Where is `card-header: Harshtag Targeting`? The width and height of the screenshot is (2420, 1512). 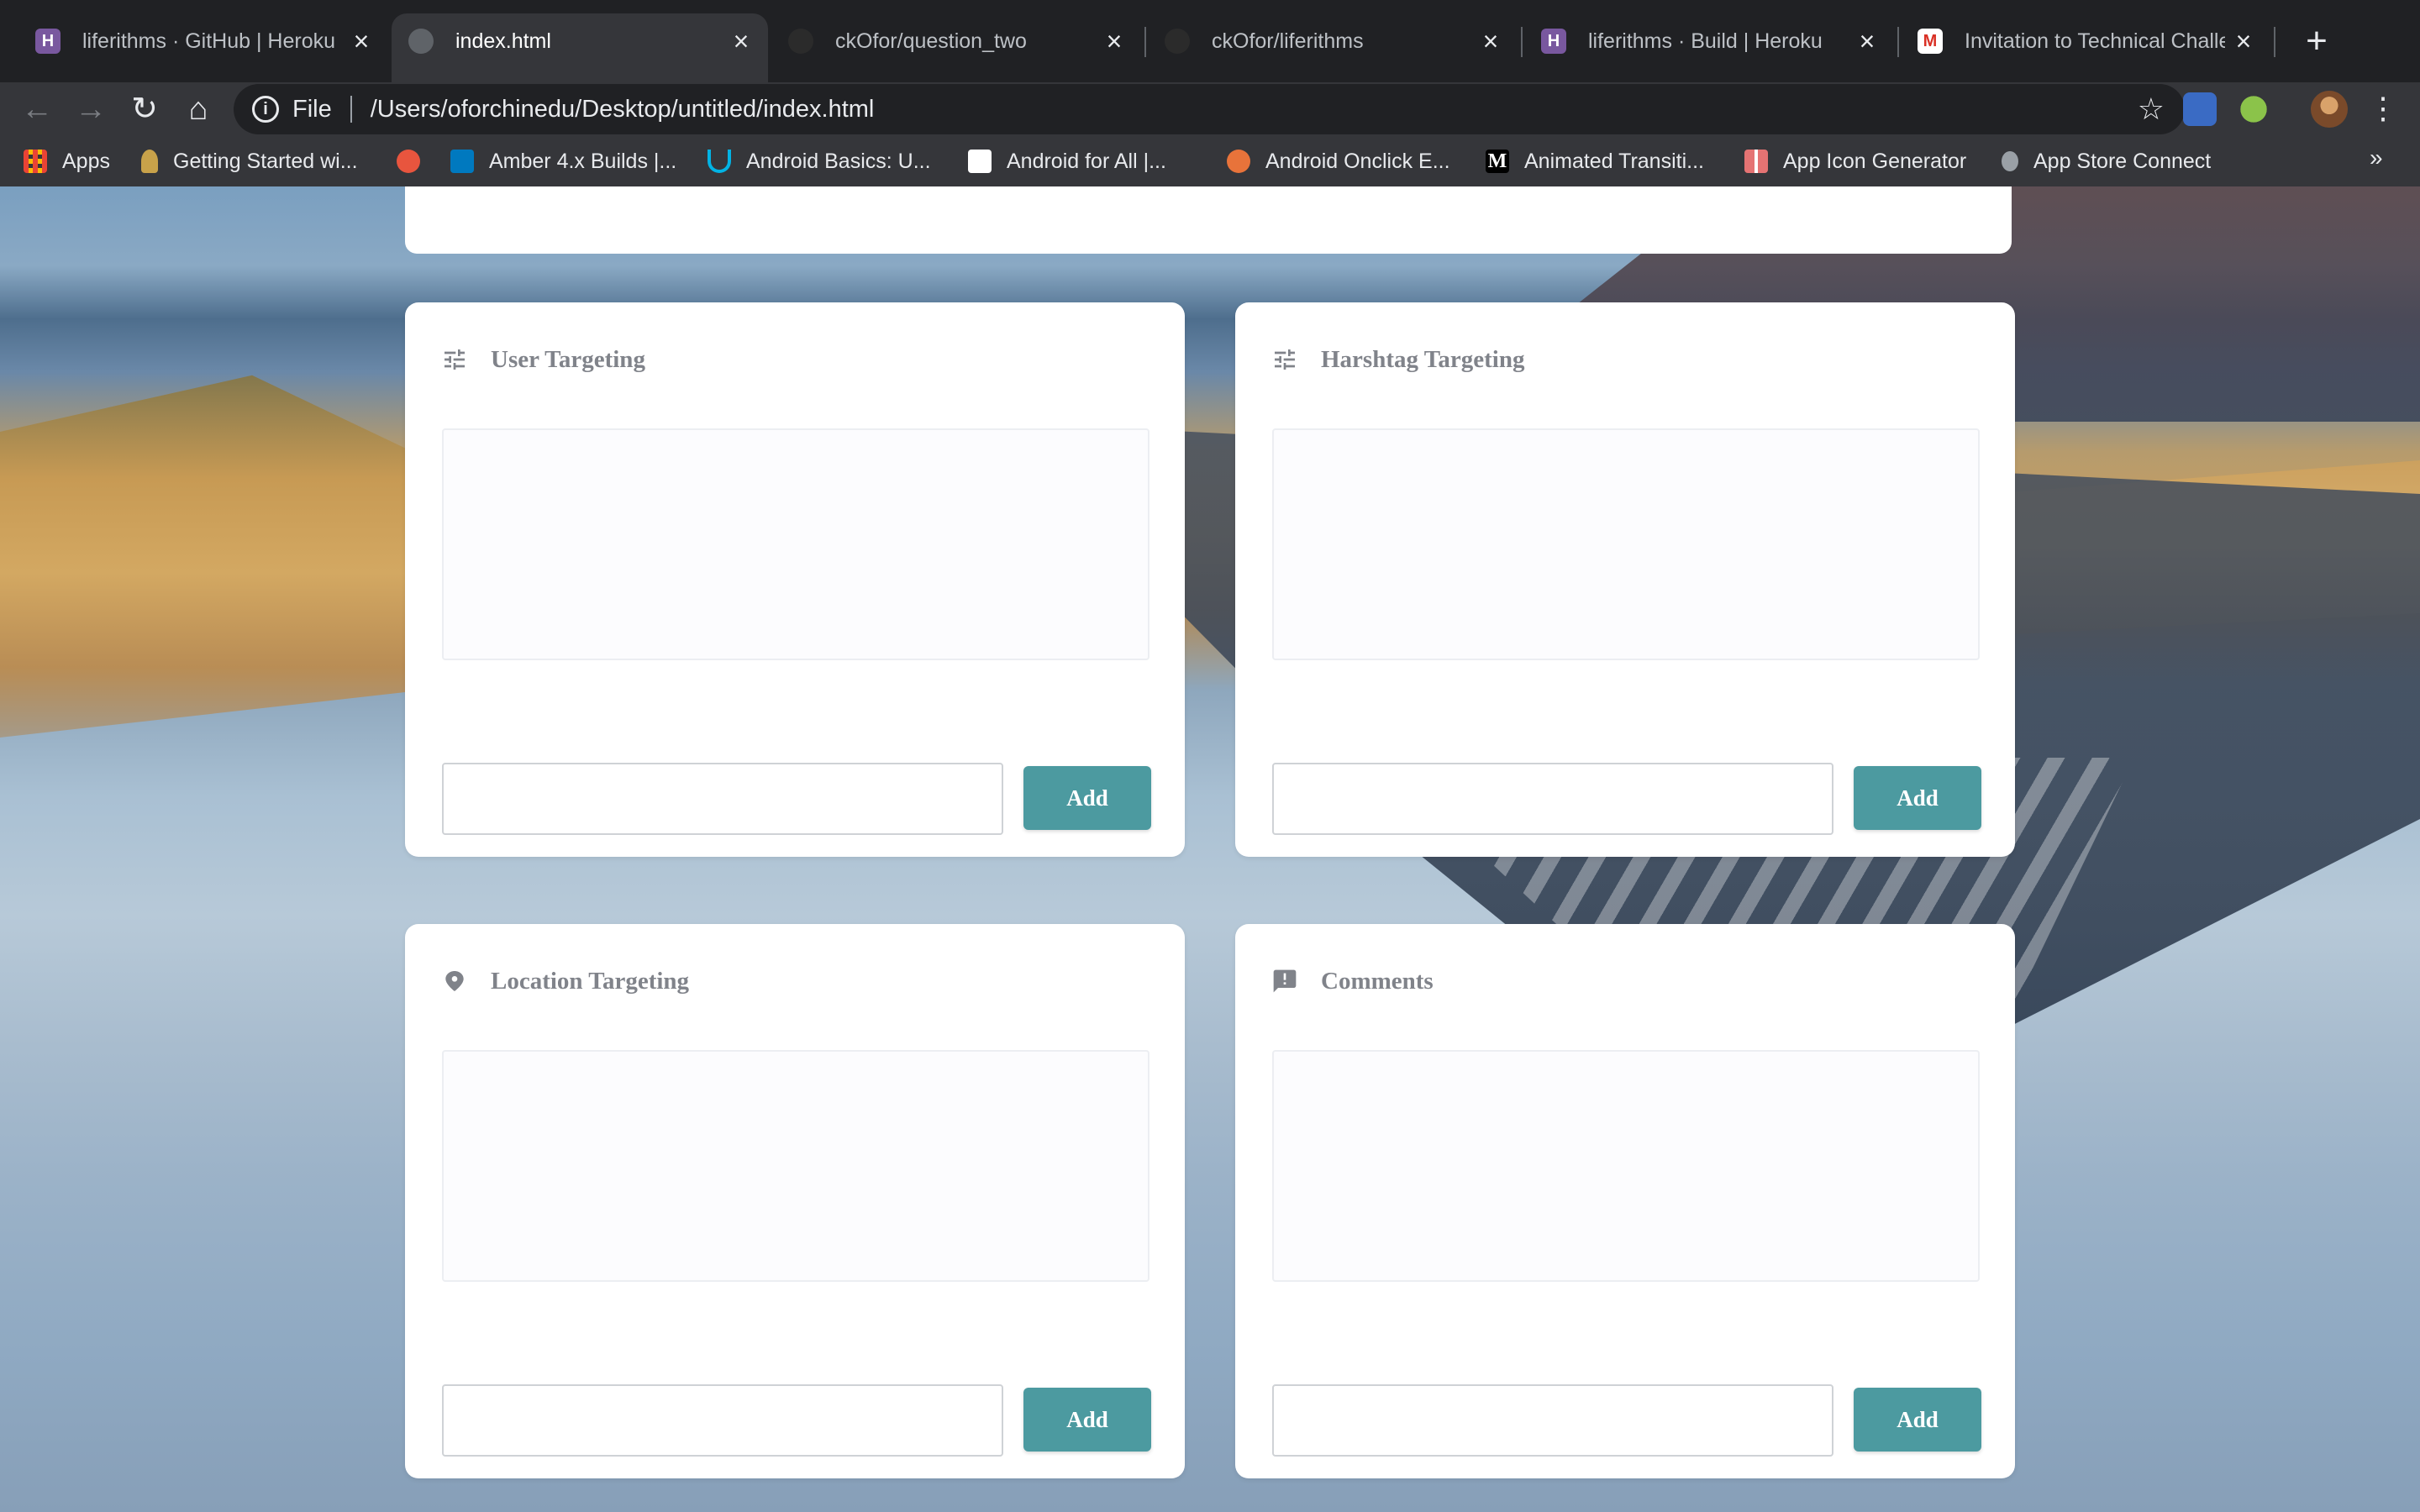
card-header: Harshtag Targeting is located at coordinates (1397, 359).